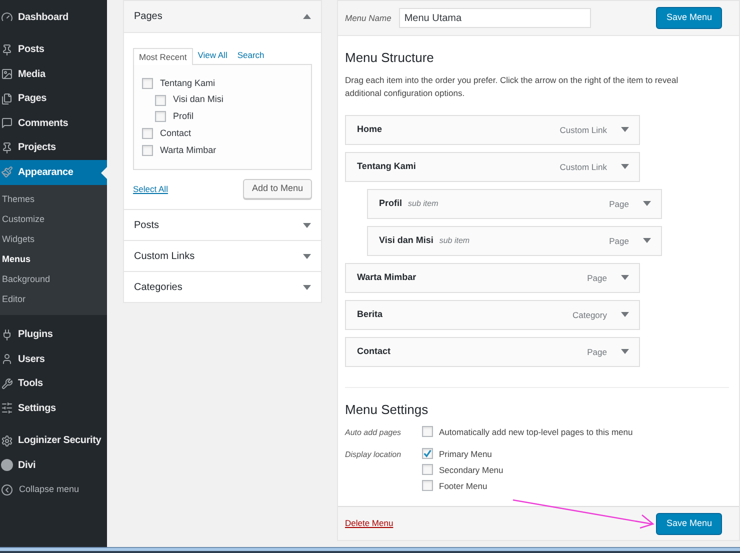 This screenshot has width=740, height=553. Describe the element at coordinates (386, 167) in the screenshot. I see `menu-item-title: Tentang Kami` at that location.